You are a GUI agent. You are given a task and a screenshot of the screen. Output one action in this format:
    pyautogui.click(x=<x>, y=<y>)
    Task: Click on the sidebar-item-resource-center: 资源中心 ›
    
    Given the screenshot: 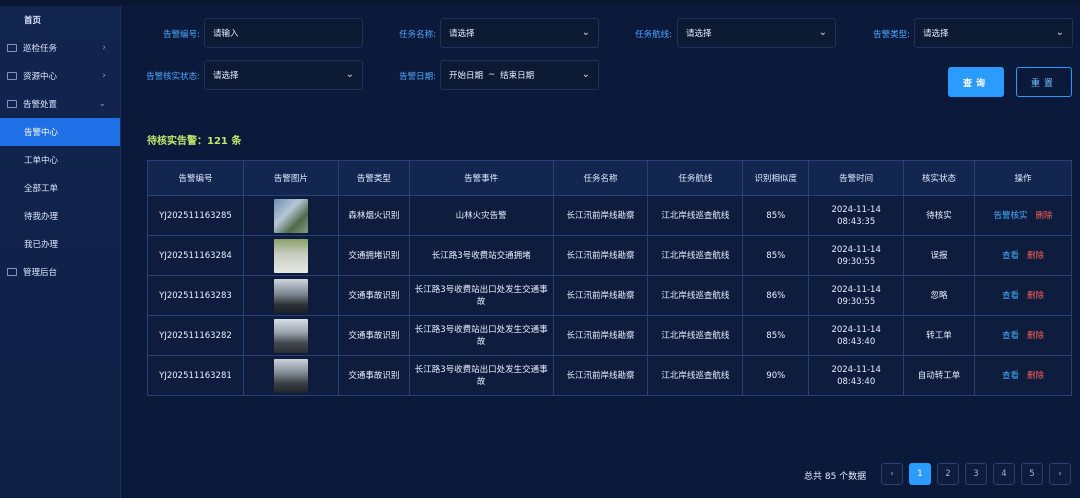 What is the action you would take?
    pyautogui.click(x=60, y=76)
    